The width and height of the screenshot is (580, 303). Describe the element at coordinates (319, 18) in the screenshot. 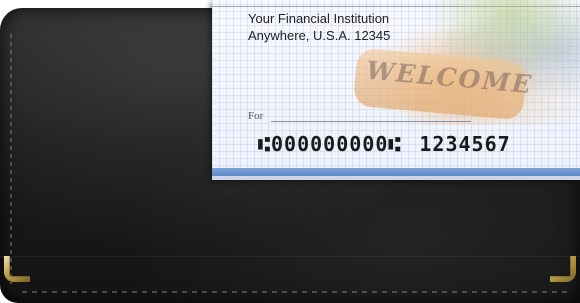

I see `institution-name: Your Financial Institution` at that location.